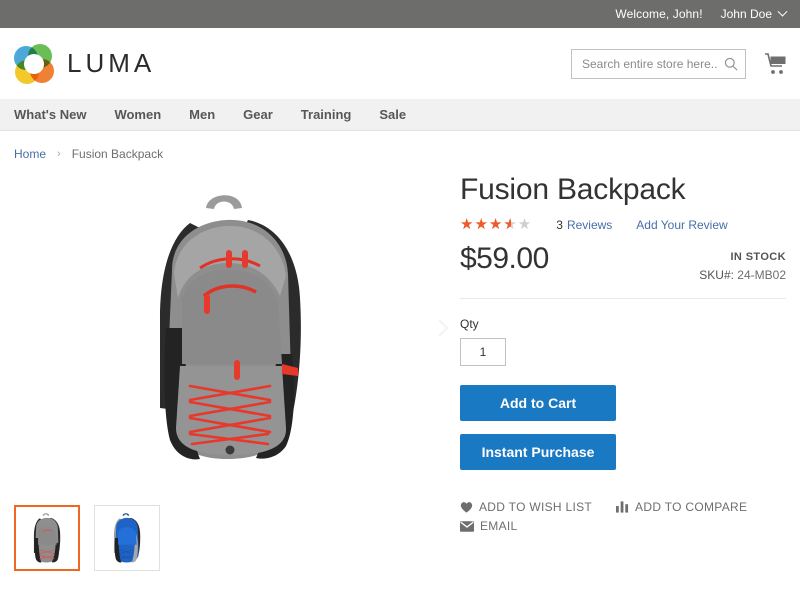 This screenshot has height=615, width=800. I want to click on nav-item-sale: Sale, so click(392, 114).